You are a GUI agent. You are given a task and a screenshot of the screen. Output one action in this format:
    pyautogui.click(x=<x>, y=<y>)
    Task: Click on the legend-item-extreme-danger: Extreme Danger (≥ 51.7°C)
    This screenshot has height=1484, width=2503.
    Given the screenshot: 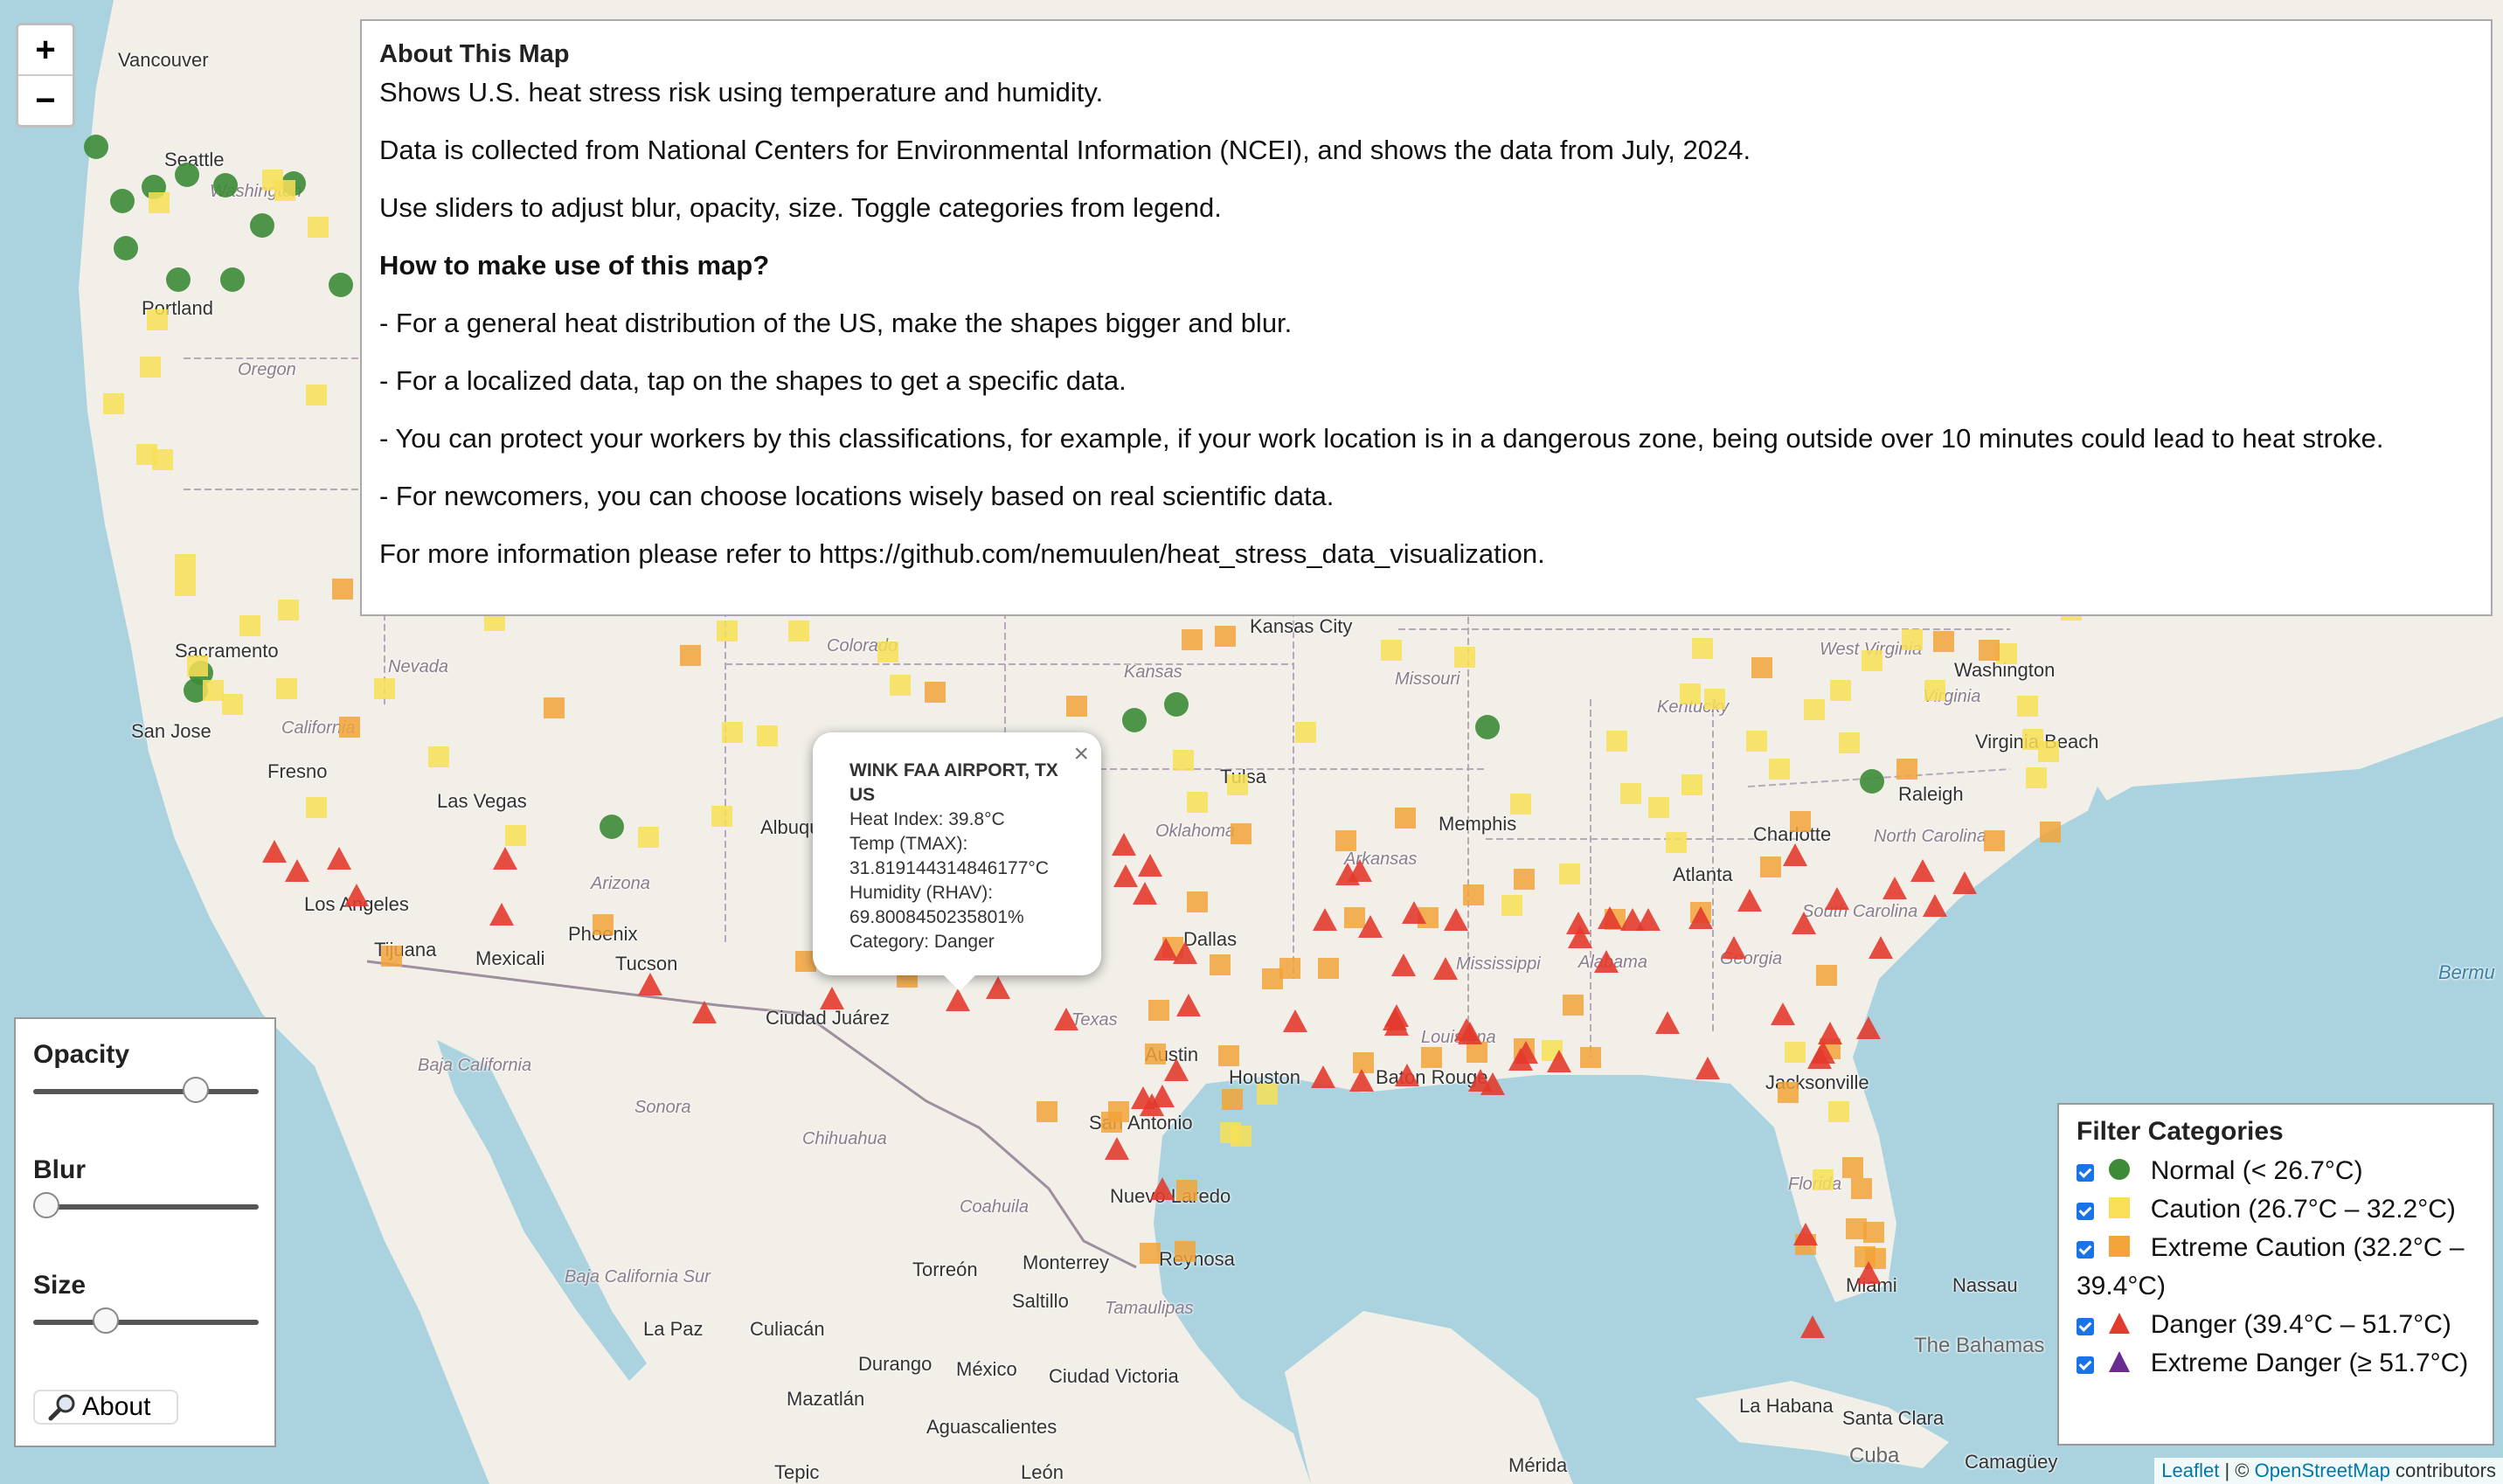 What is the action you would take?
    pyautogui.click(x=2276, y=1363)
    